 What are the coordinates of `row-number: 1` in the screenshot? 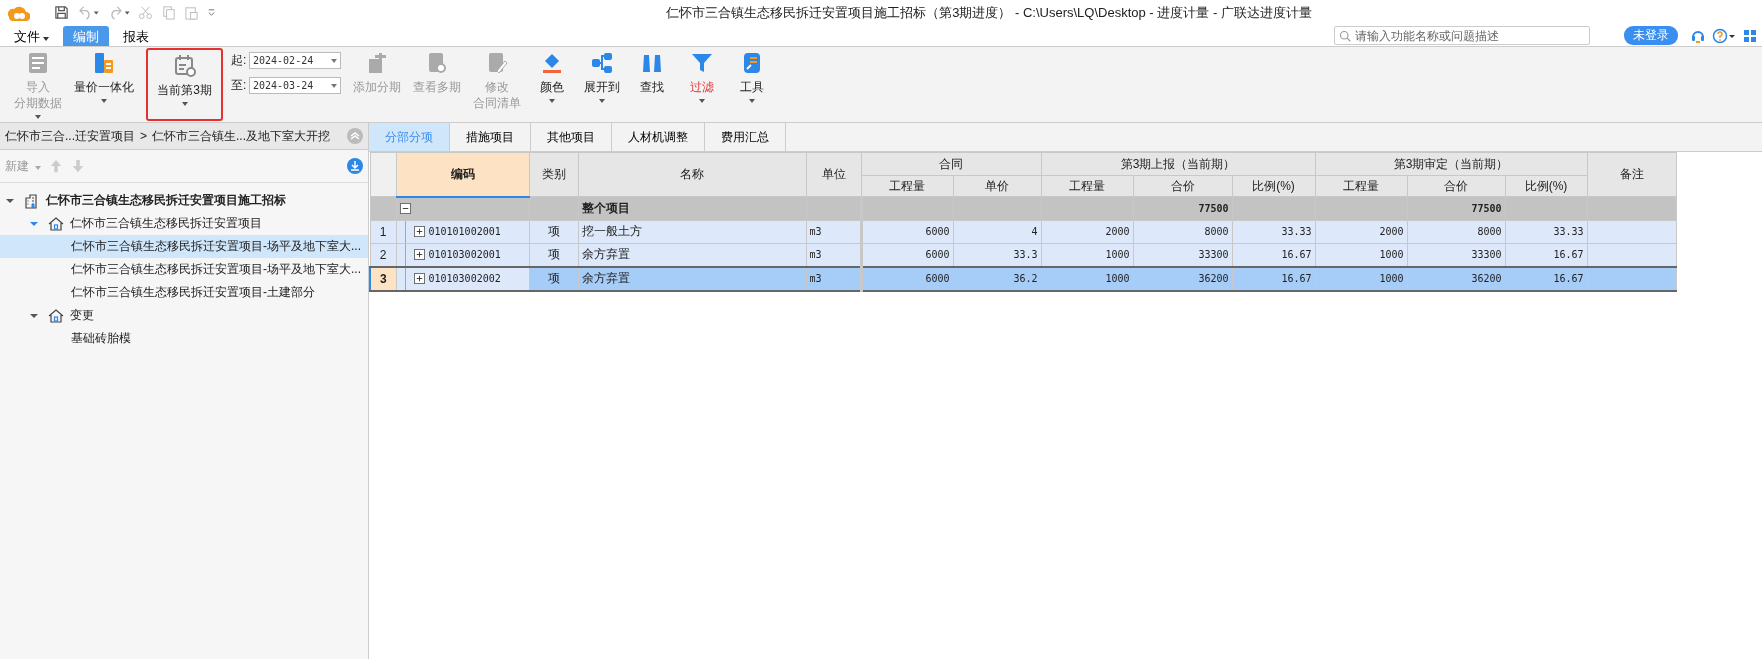 It's located at (383, 231).